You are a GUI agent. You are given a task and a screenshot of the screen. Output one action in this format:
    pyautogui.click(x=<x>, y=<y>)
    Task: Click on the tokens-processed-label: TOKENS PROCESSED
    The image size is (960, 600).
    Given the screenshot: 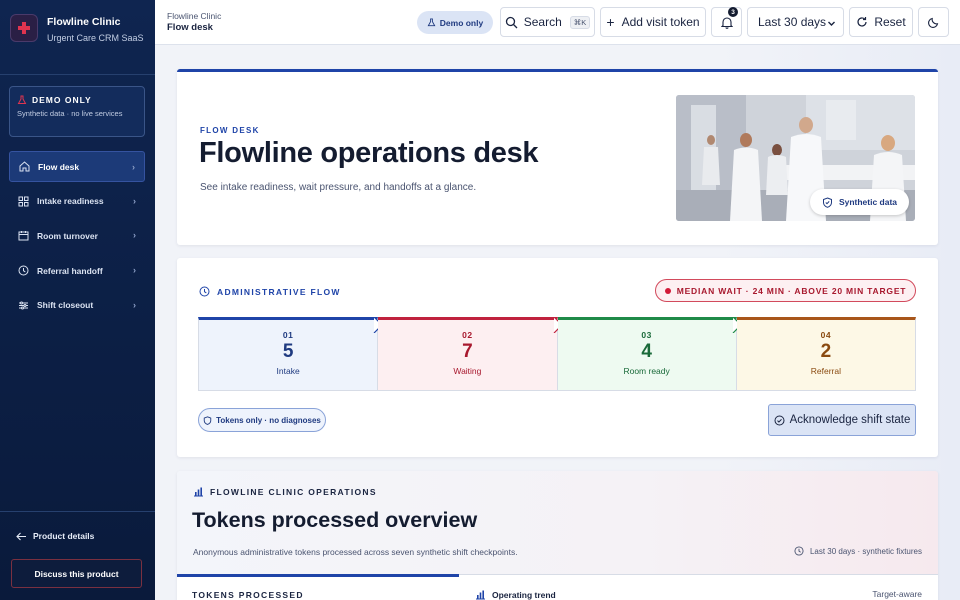 What is the action you would take?
    pyautogui.click(x=248, y=595)
    